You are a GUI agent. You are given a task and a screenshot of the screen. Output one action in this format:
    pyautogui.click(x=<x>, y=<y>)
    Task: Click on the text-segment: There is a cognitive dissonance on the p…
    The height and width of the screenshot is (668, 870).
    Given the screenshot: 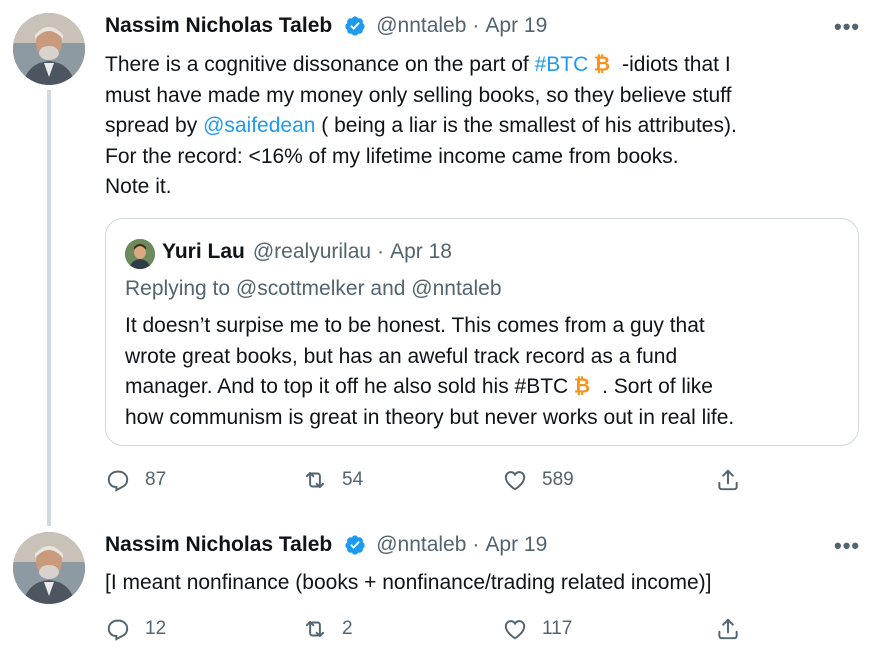 What is the action you would take?
    pyautogui.click(x=320, y=64)
    